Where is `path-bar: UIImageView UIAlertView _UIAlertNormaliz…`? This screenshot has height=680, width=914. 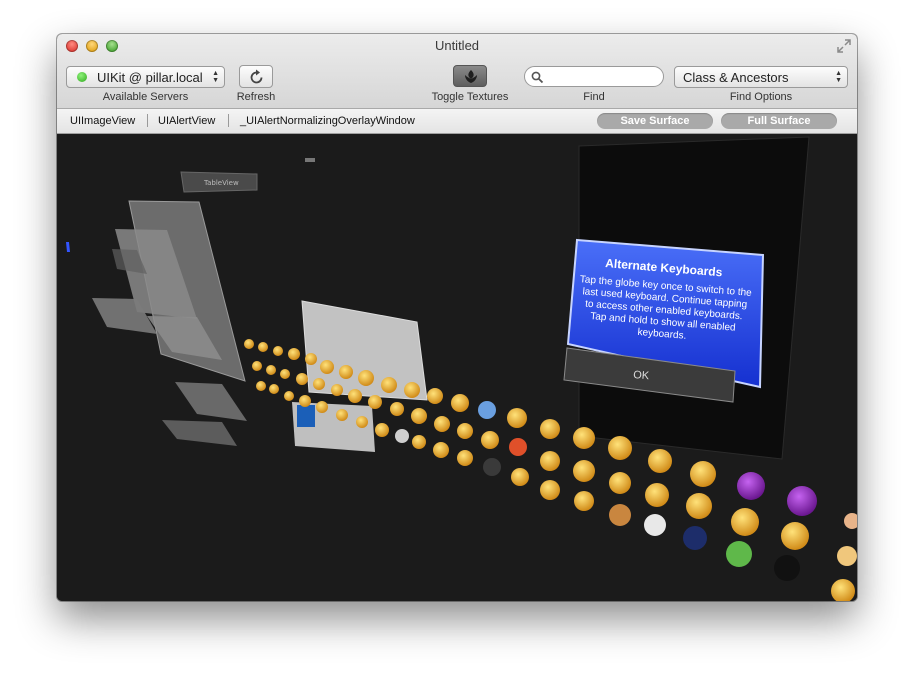
path-bar: UIImageView UIAlertView _UIAlertNormaliz… is located at coordinates (457, 121).